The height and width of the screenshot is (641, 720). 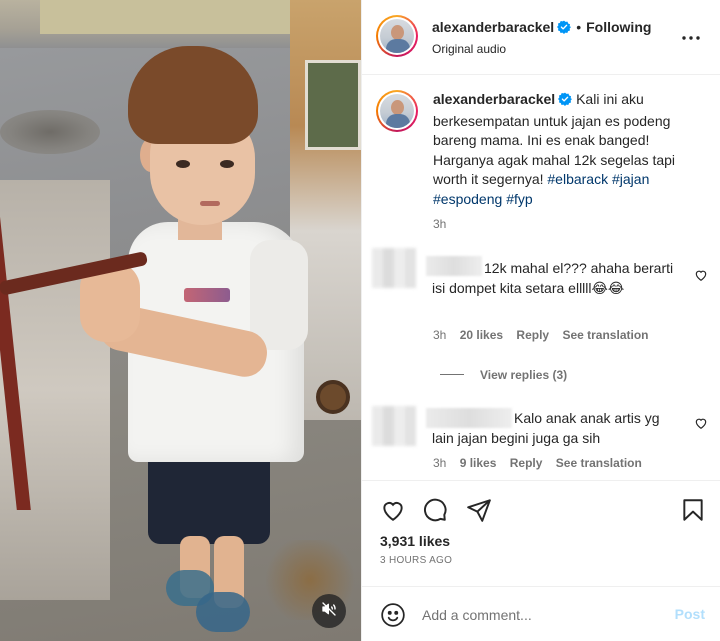 I want to click on comment-input, so click(x=542, y=615).